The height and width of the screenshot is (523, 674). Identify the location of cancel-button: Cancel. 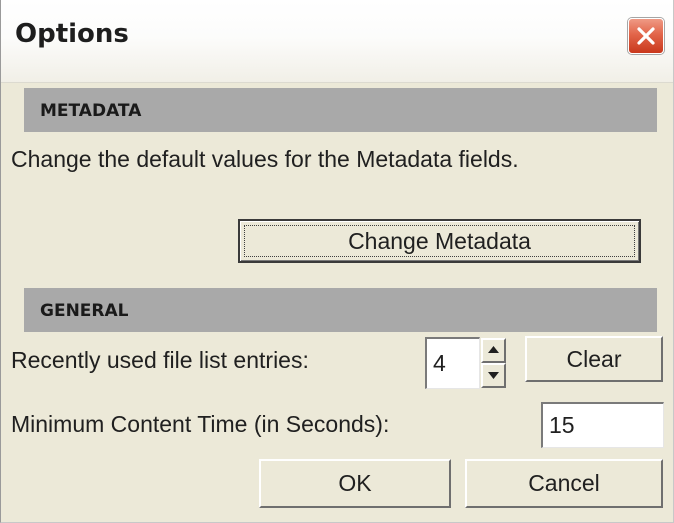
(564, 483).